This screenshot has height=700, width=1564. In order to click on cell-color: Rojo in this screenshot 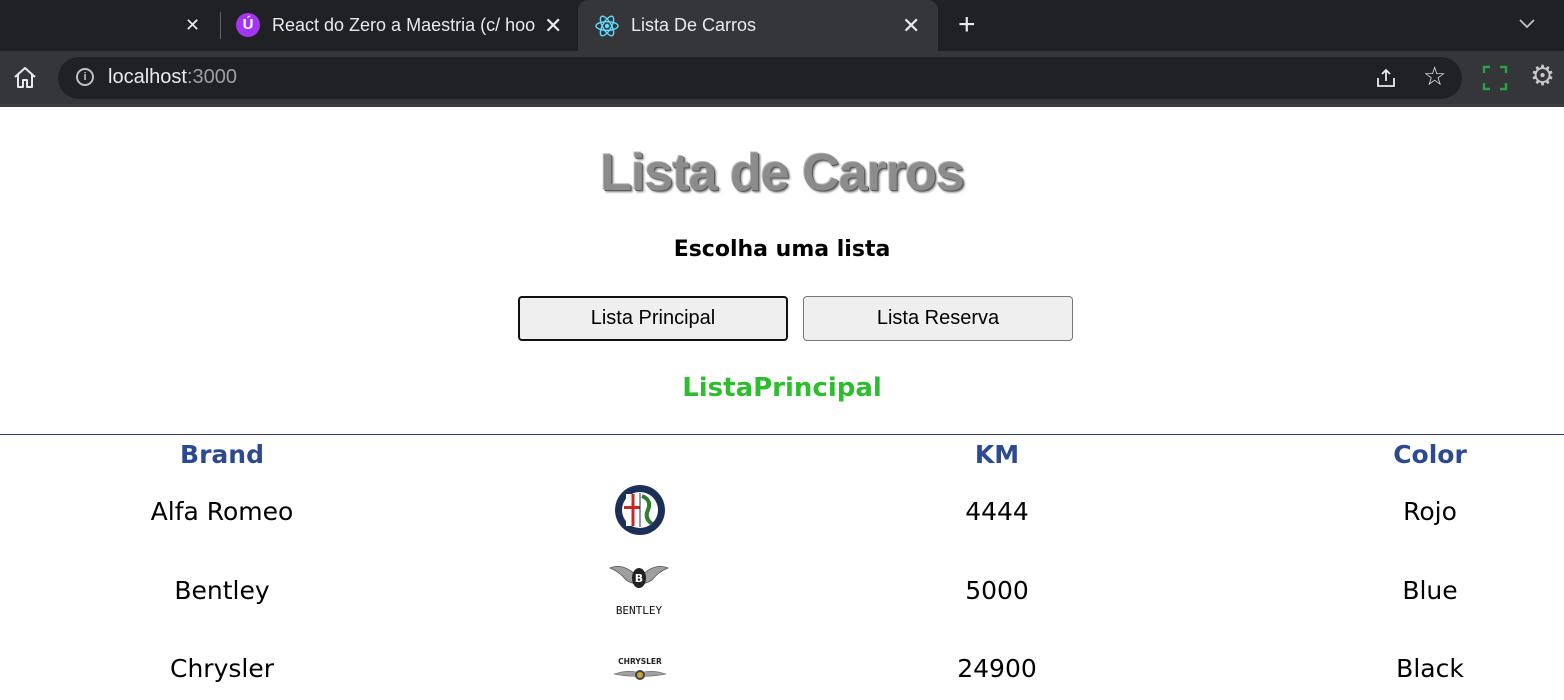, I will do `click(1430, 511)`.